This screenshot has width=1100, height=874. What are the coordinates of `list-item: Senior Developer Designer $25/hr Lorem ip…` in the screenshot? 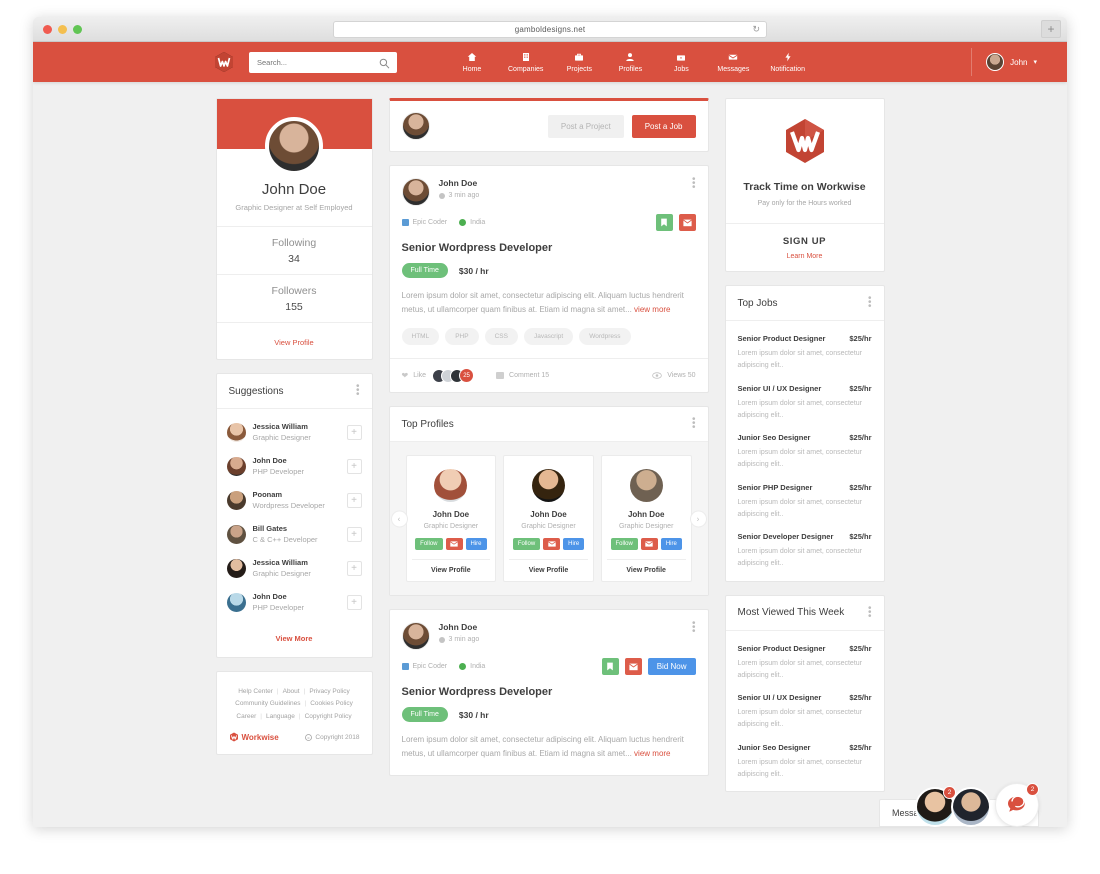 It's located at (805, 548).